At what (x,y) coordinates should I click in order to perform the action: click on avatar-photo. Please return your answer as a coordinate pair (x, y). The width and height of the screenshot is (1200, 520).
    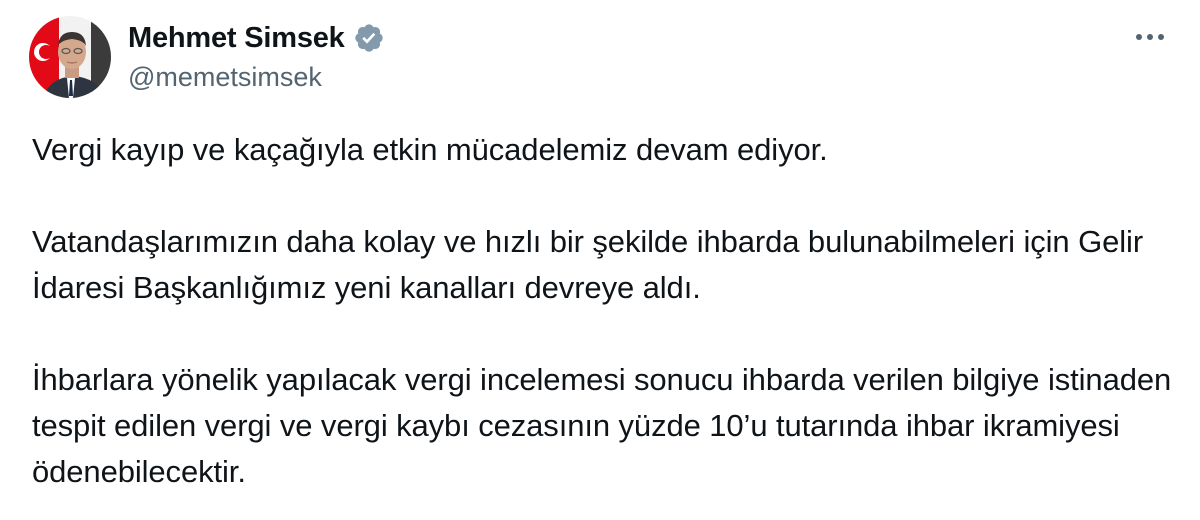
    Looking at the image, I should click on (70, 57).